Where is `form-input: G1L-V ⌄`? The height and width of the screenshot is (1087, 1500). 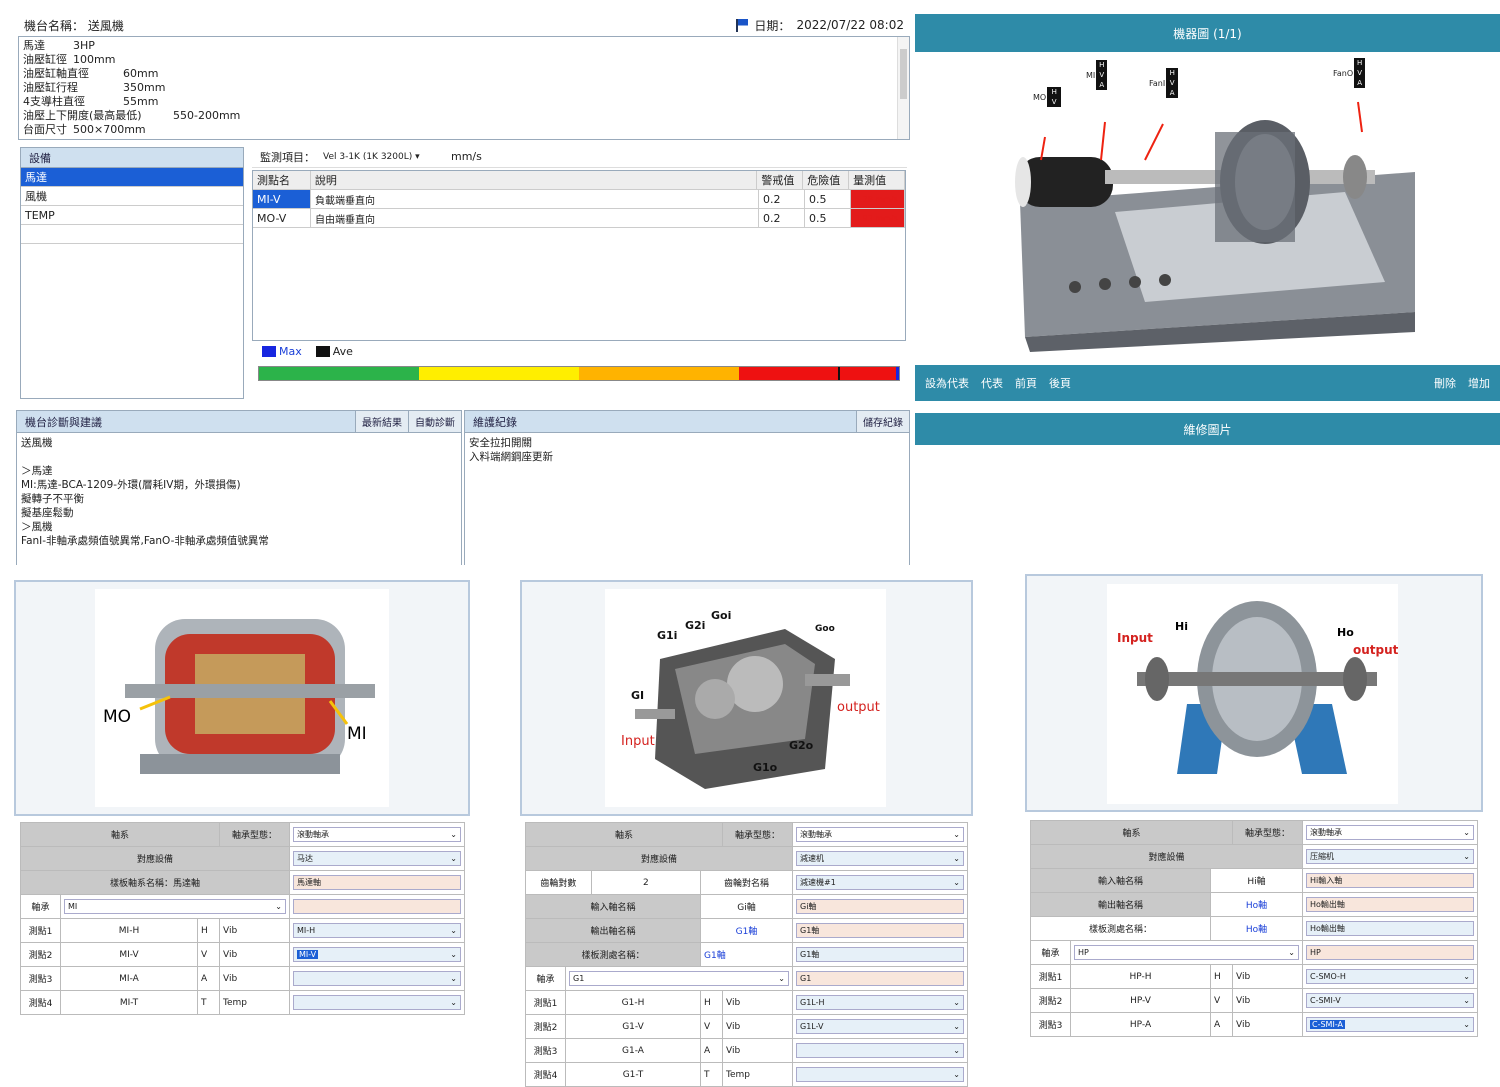
form-input: G1L-V ⌄ is located at coordinates (880, 1026).